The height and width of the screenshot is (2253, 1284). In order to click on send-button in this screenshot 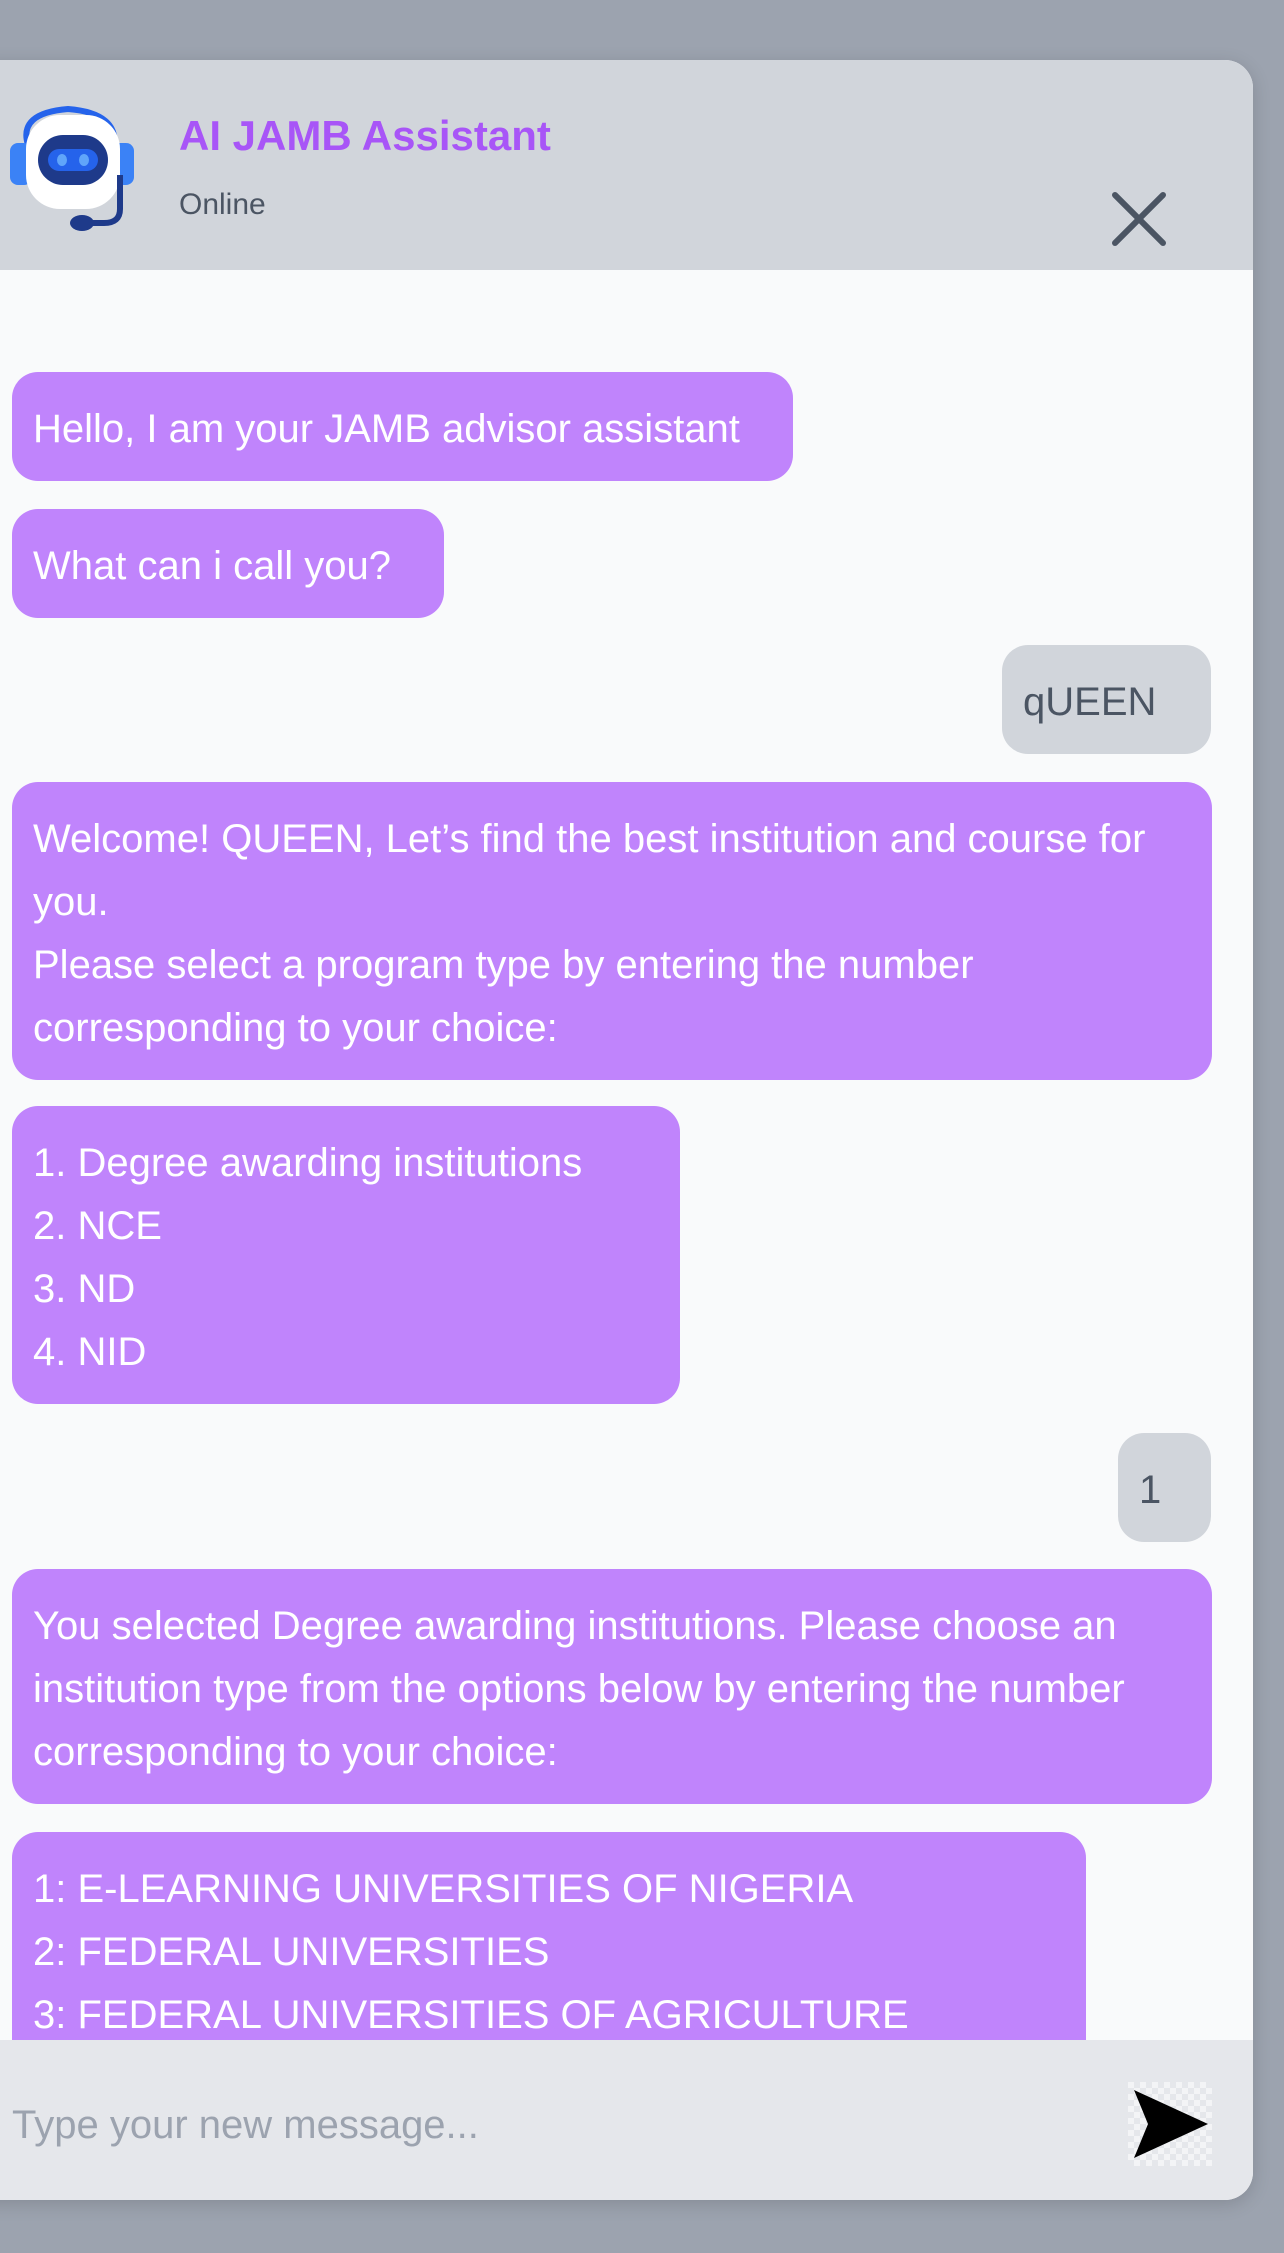, I will do `click(1170, 2124)`.